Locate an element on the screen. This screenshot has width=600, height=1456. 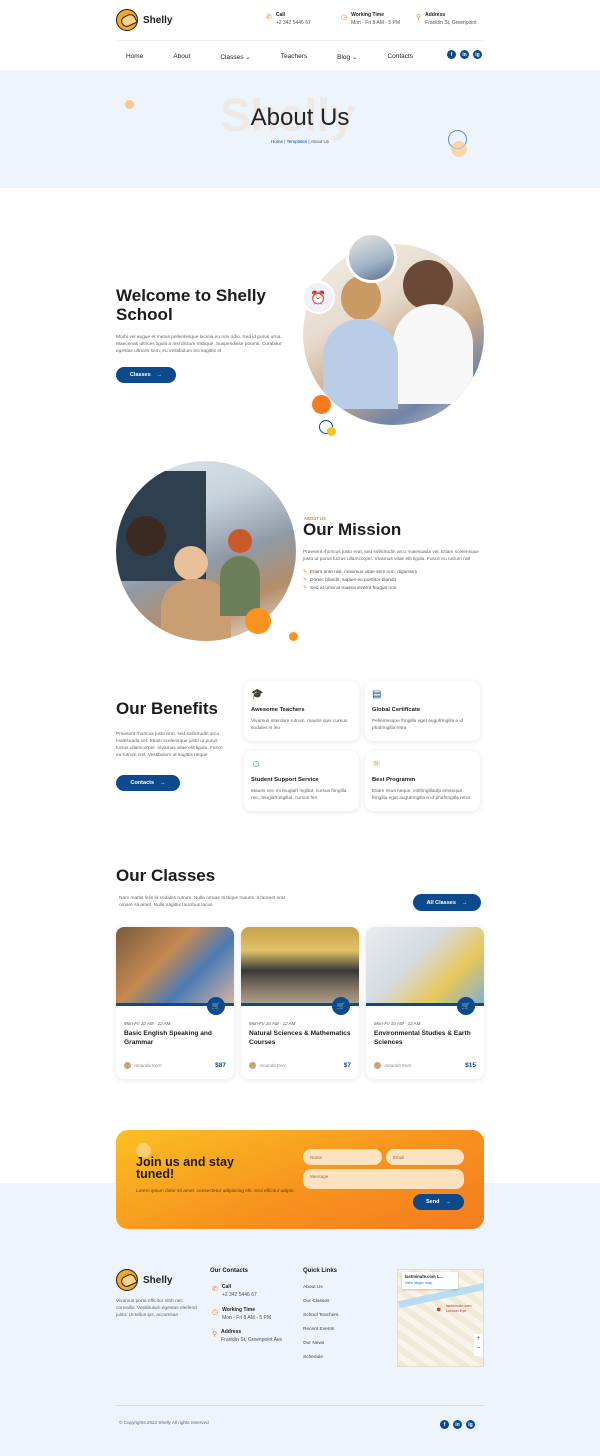
contacts-heading: Our Contacts is located at coordinates (229, 1271).